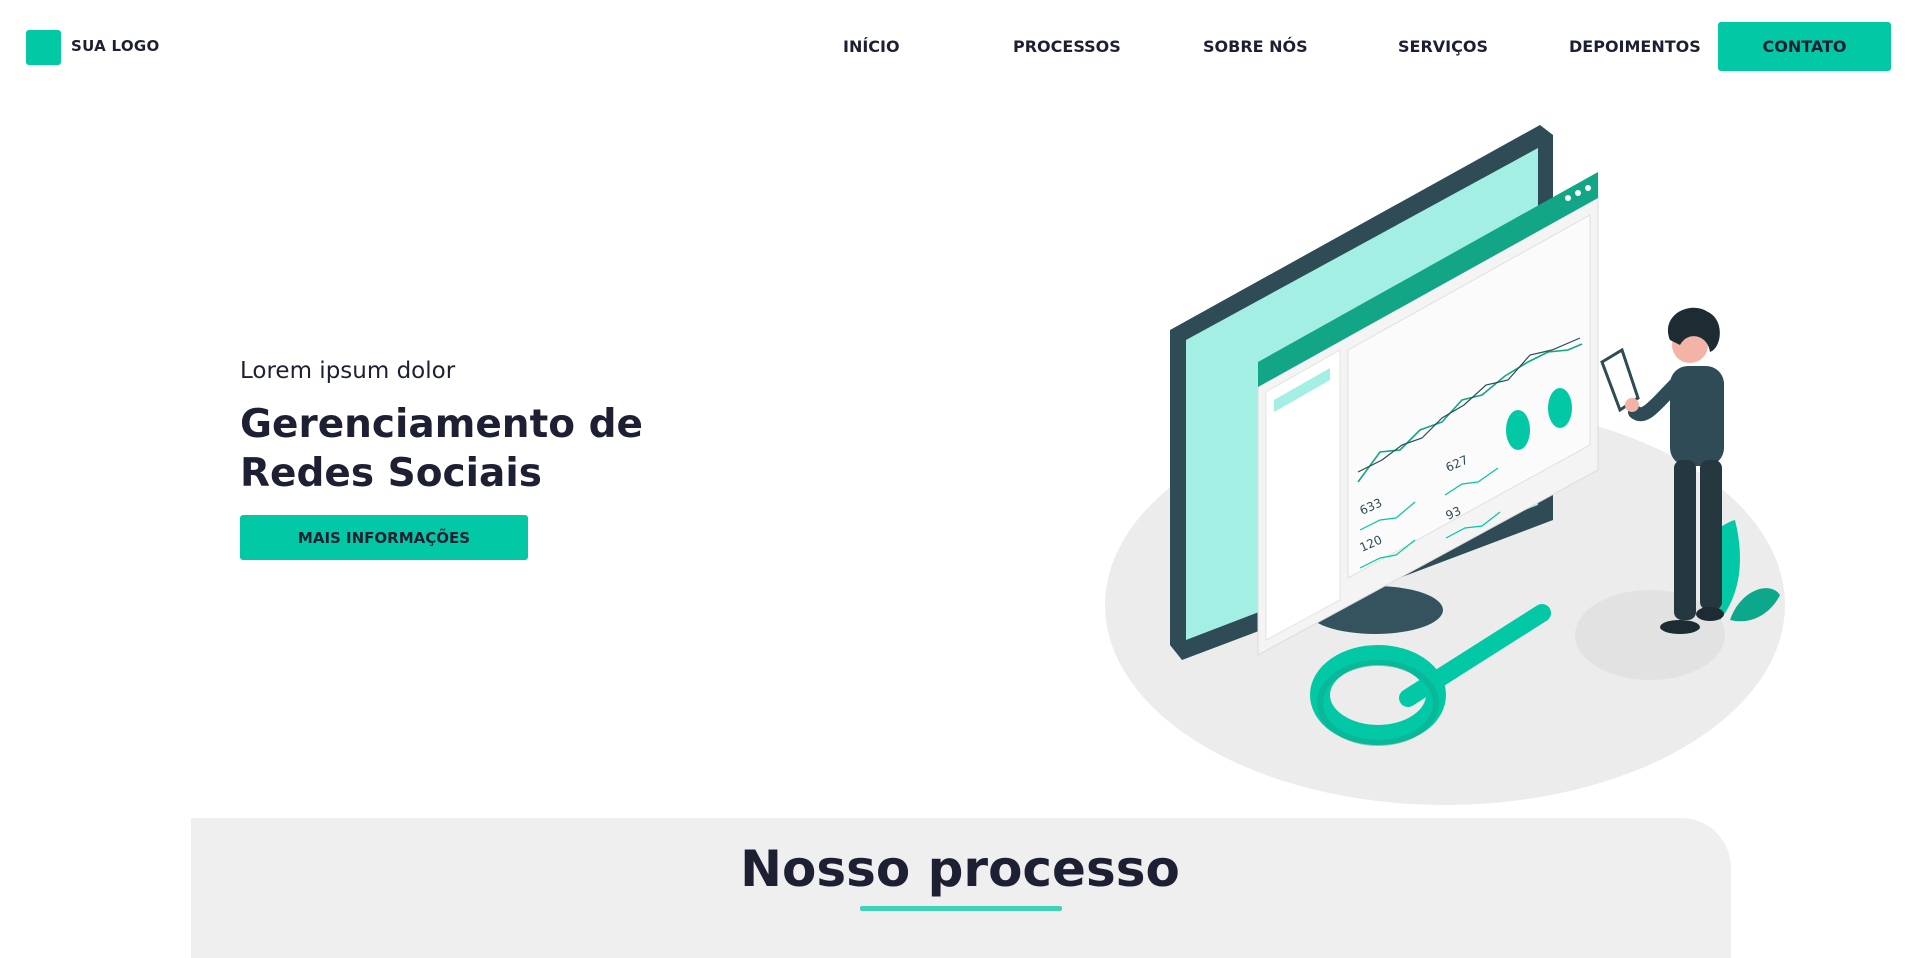 The height and width of the screenshot is (958, 1920). I want to click on person-arm, so click(1655, 399).